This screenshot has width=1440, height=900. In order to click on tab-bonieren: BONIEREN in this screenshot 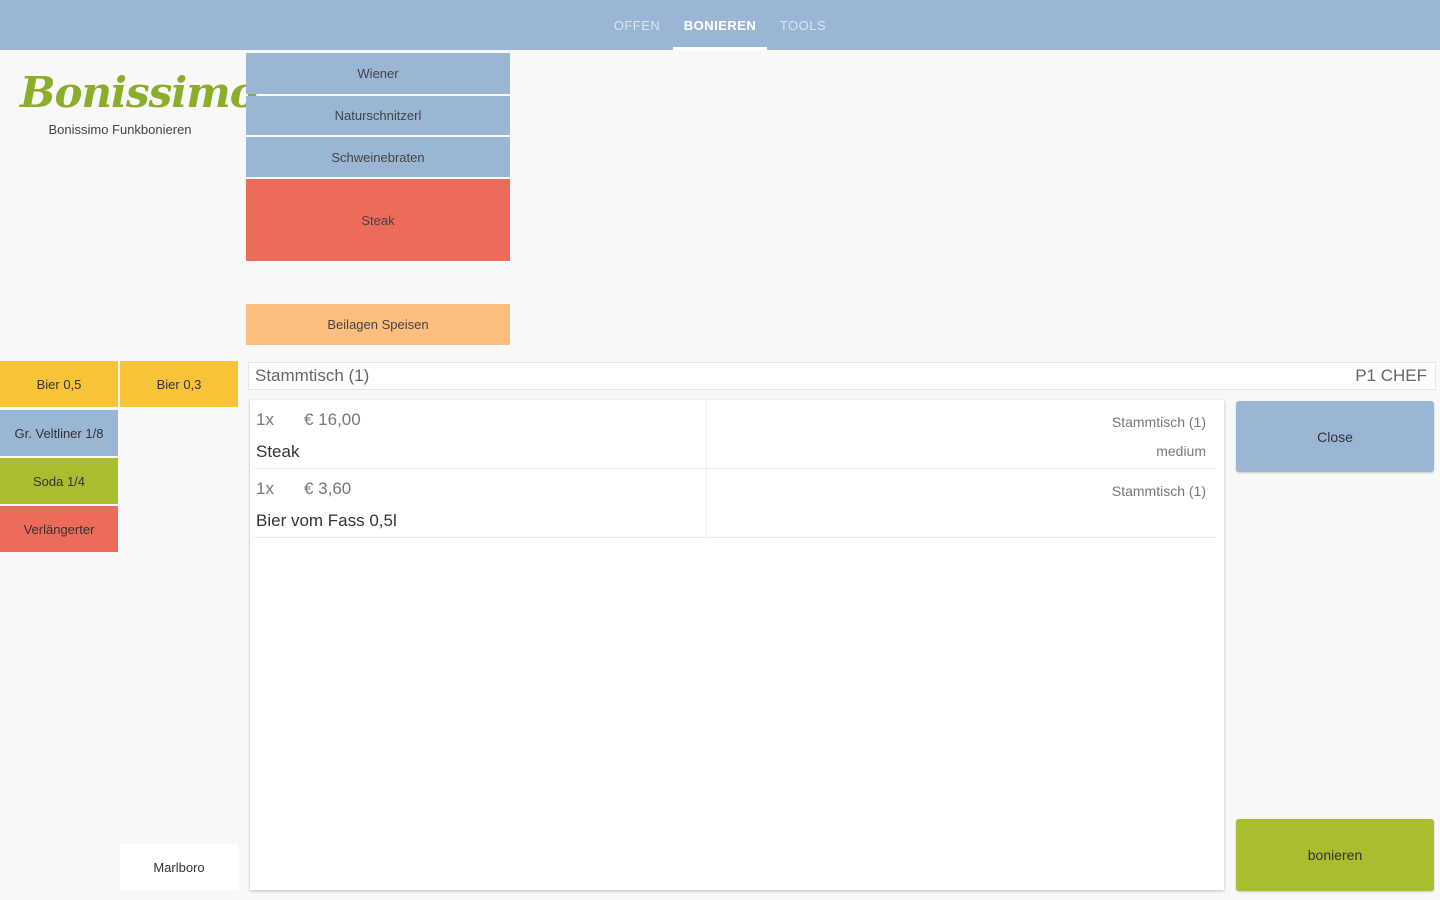, I will do `click(720, 25)`.